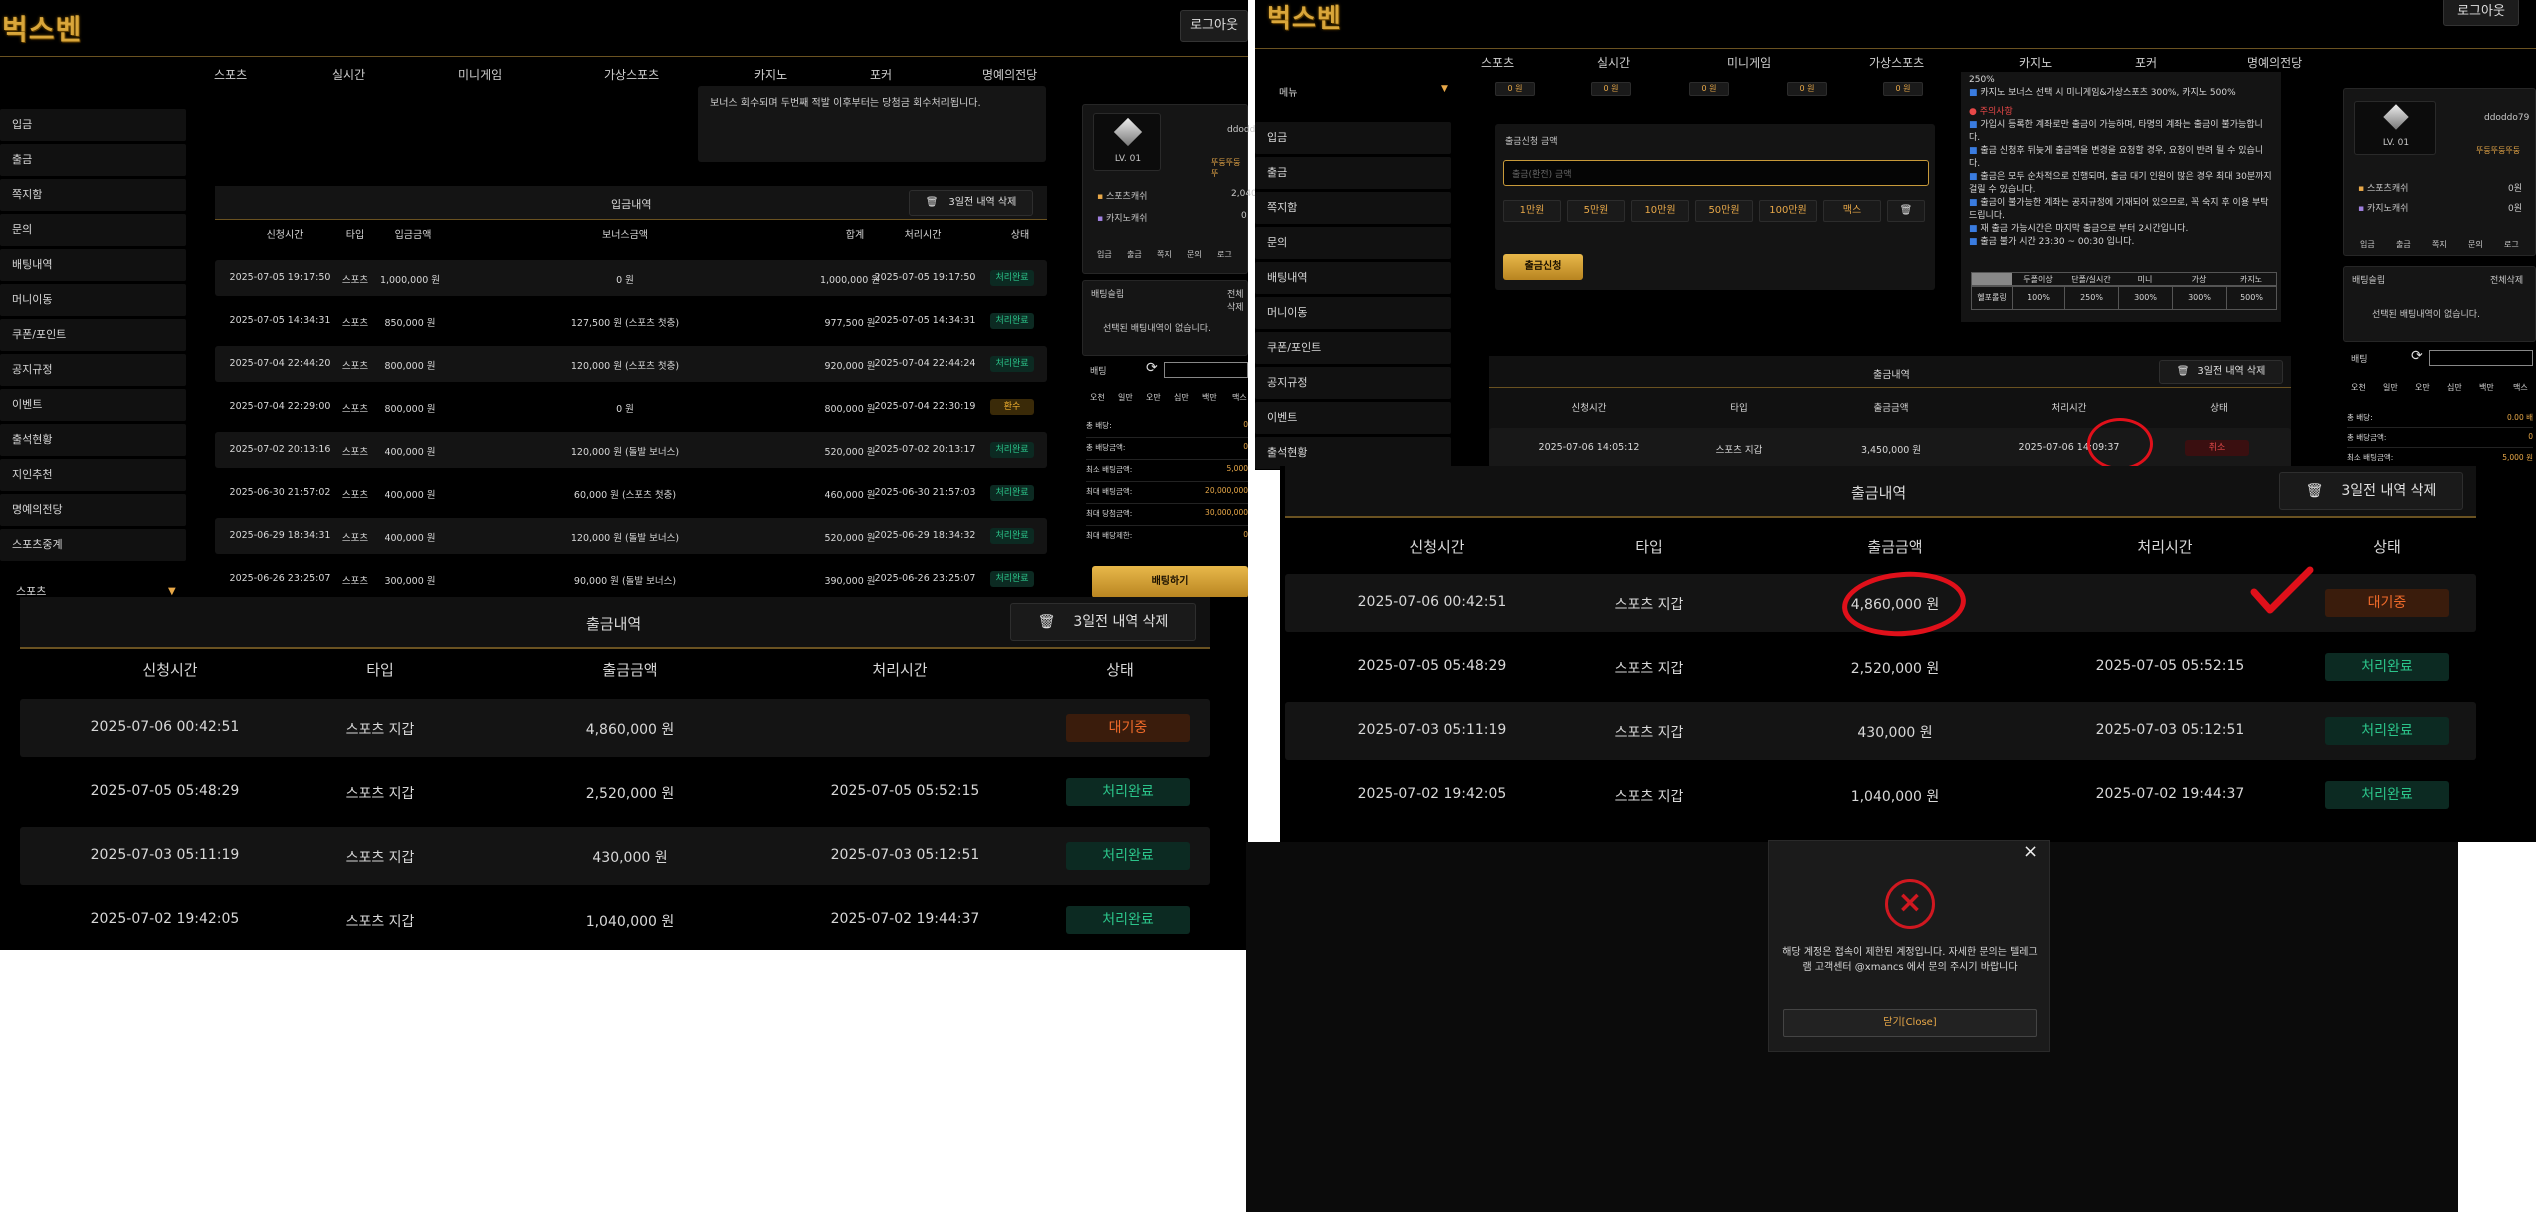 The image size is (2536, 1212). What do you see at coordinates (1170, 582) in the screenshot?
I see `place-bet-button: 배팅하기` at bounding box center [1170, 582].